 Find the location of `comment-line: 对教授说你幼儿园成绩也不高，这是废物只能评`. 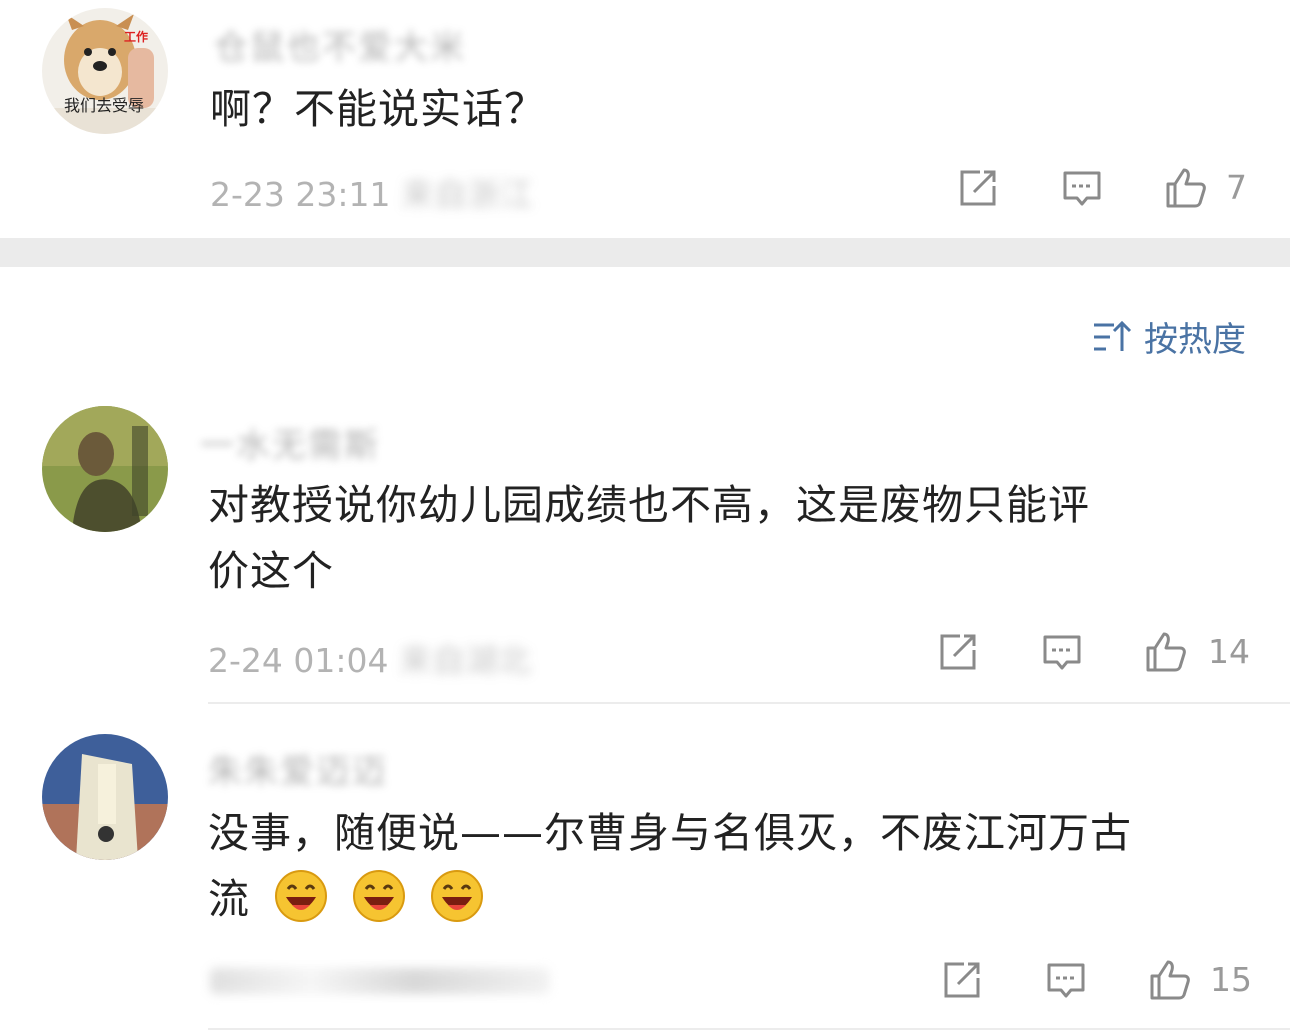

comment-line: 对教授说你幼儿园成绩也不高，这是废物只能评 is located at coordinates (649, 505).